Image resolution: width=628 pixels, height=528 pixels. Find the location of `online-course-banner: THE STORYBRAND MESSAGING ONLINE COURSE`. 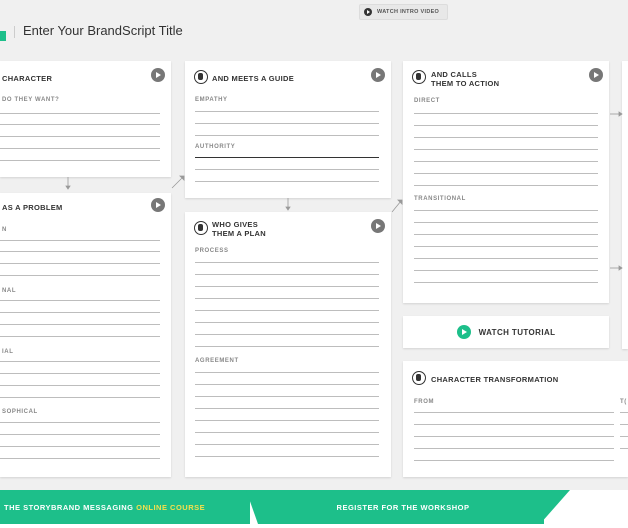

online-course-banner: THE STORYBRAND MESSAGING ONLINE COURSE is located at coordinates (125, 507).